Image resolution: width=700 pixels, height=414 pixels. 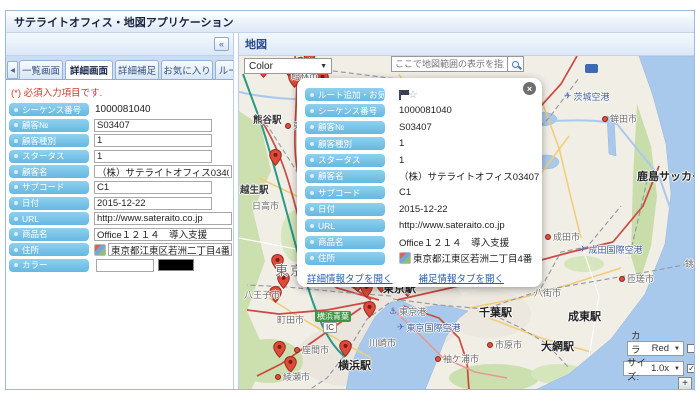 What do you see at coordinates (495, 313) in the screenshot?
I see `map-label: 千葉駅` at bounding box center [495, 313].